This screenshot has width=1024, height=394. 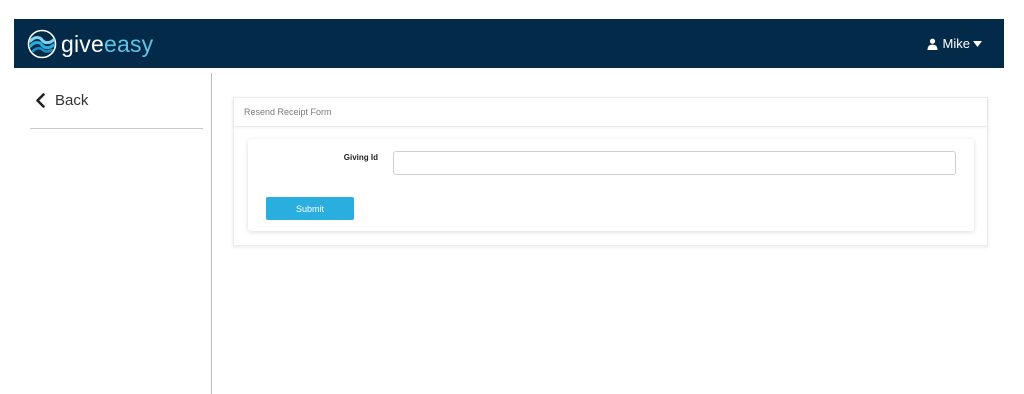 What do you see at coordinates (211, 233) in the screenshot?
I see `sidebar-vertical-divider` at bounding box center [211, 233].